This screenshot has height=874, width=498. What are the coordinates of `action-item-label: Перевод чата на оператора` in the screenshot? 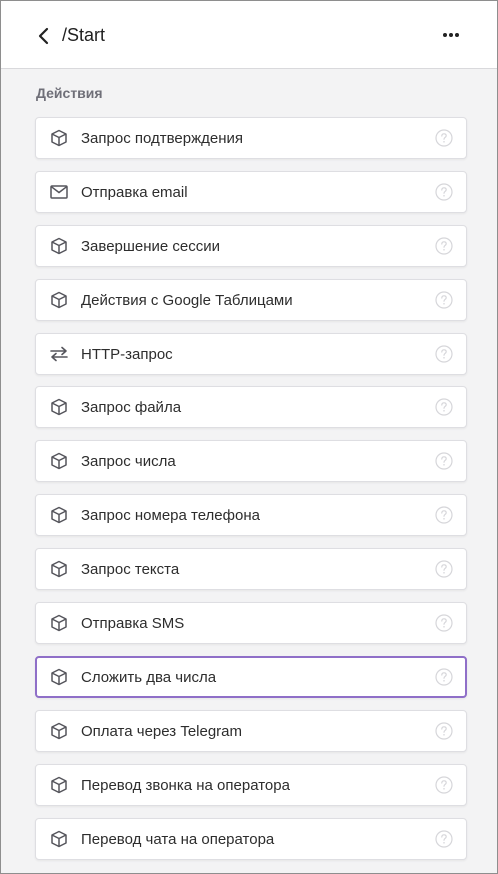 It's located at (178, 839).